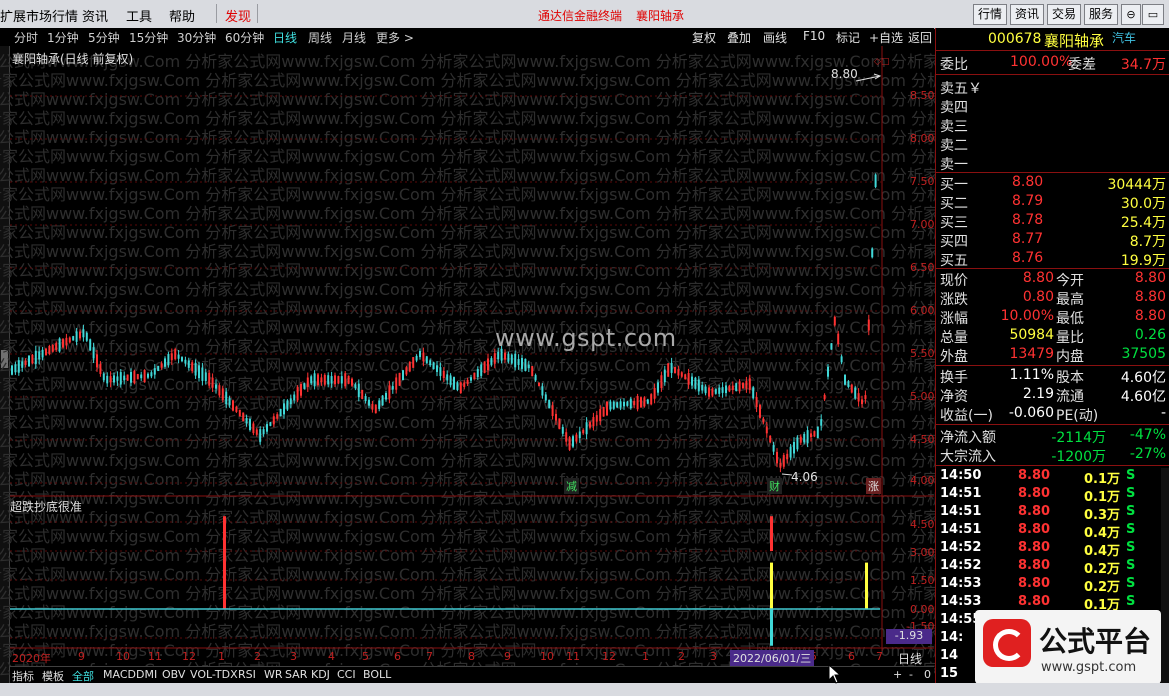 Image resolution: width=1169 pixels, height=696 pixels. What do you see at coordinates (881, 62) in the screenshot?
I see `expand-icon: ◇□` at bounding box center [881, 62].